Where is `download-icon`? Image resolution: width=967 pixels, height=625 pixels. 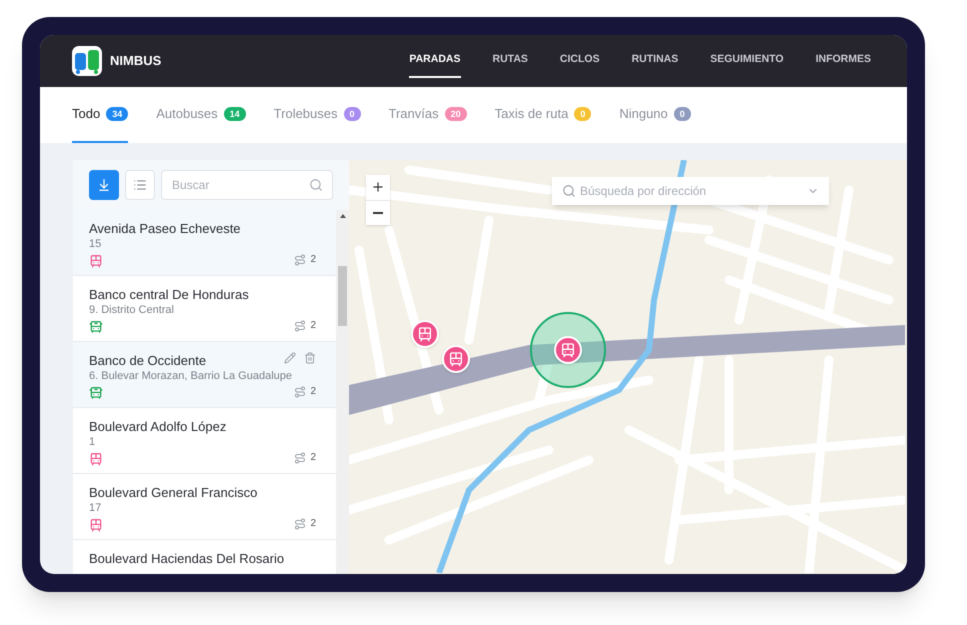
download-icon is located at coordinates (104, 185).